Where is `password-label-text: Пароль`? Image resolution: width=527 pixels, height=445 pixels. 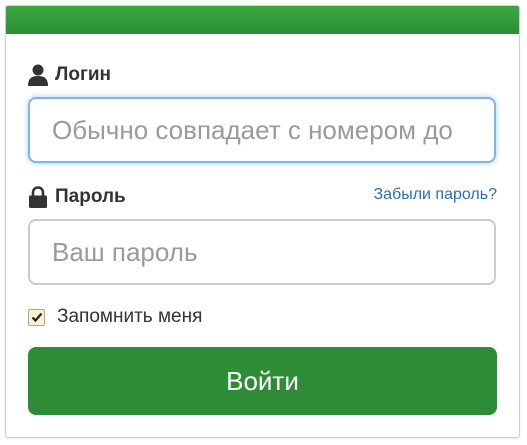 password-label-text: Пароль is located at coordinates (90, 196).